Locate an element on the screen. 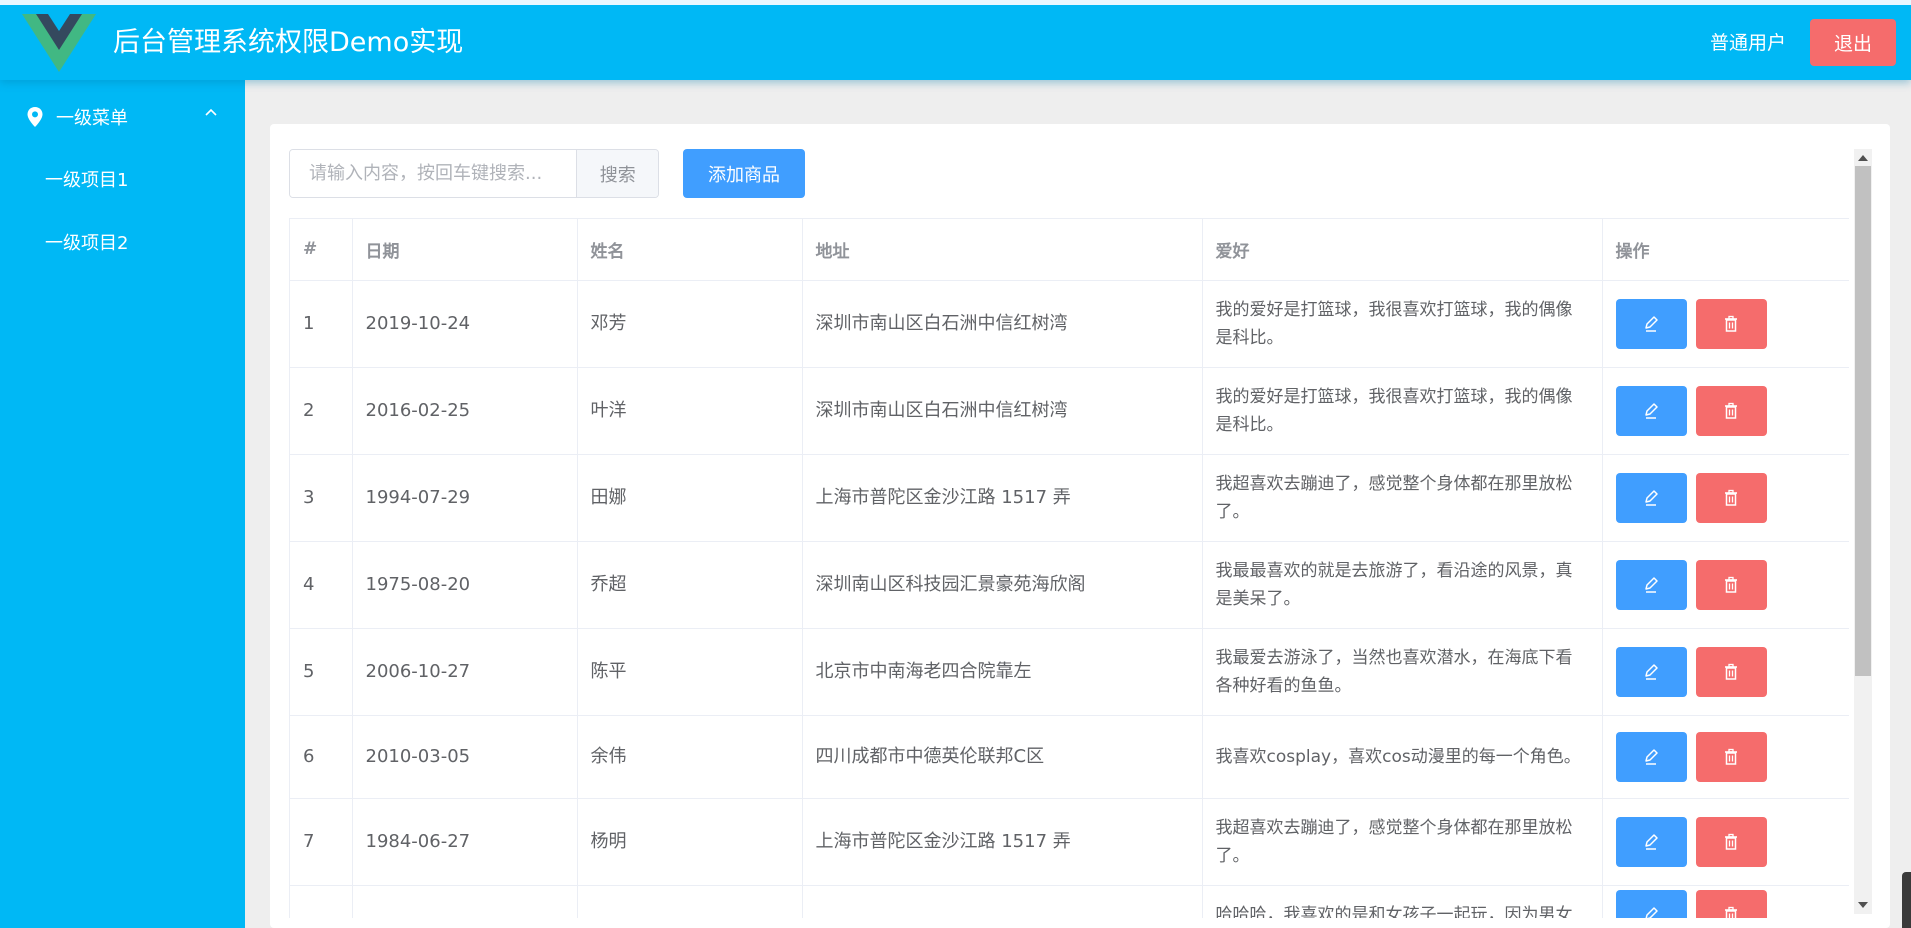  sidebar-item-project1: 一级项目1 is located at coordinates (86, 181).